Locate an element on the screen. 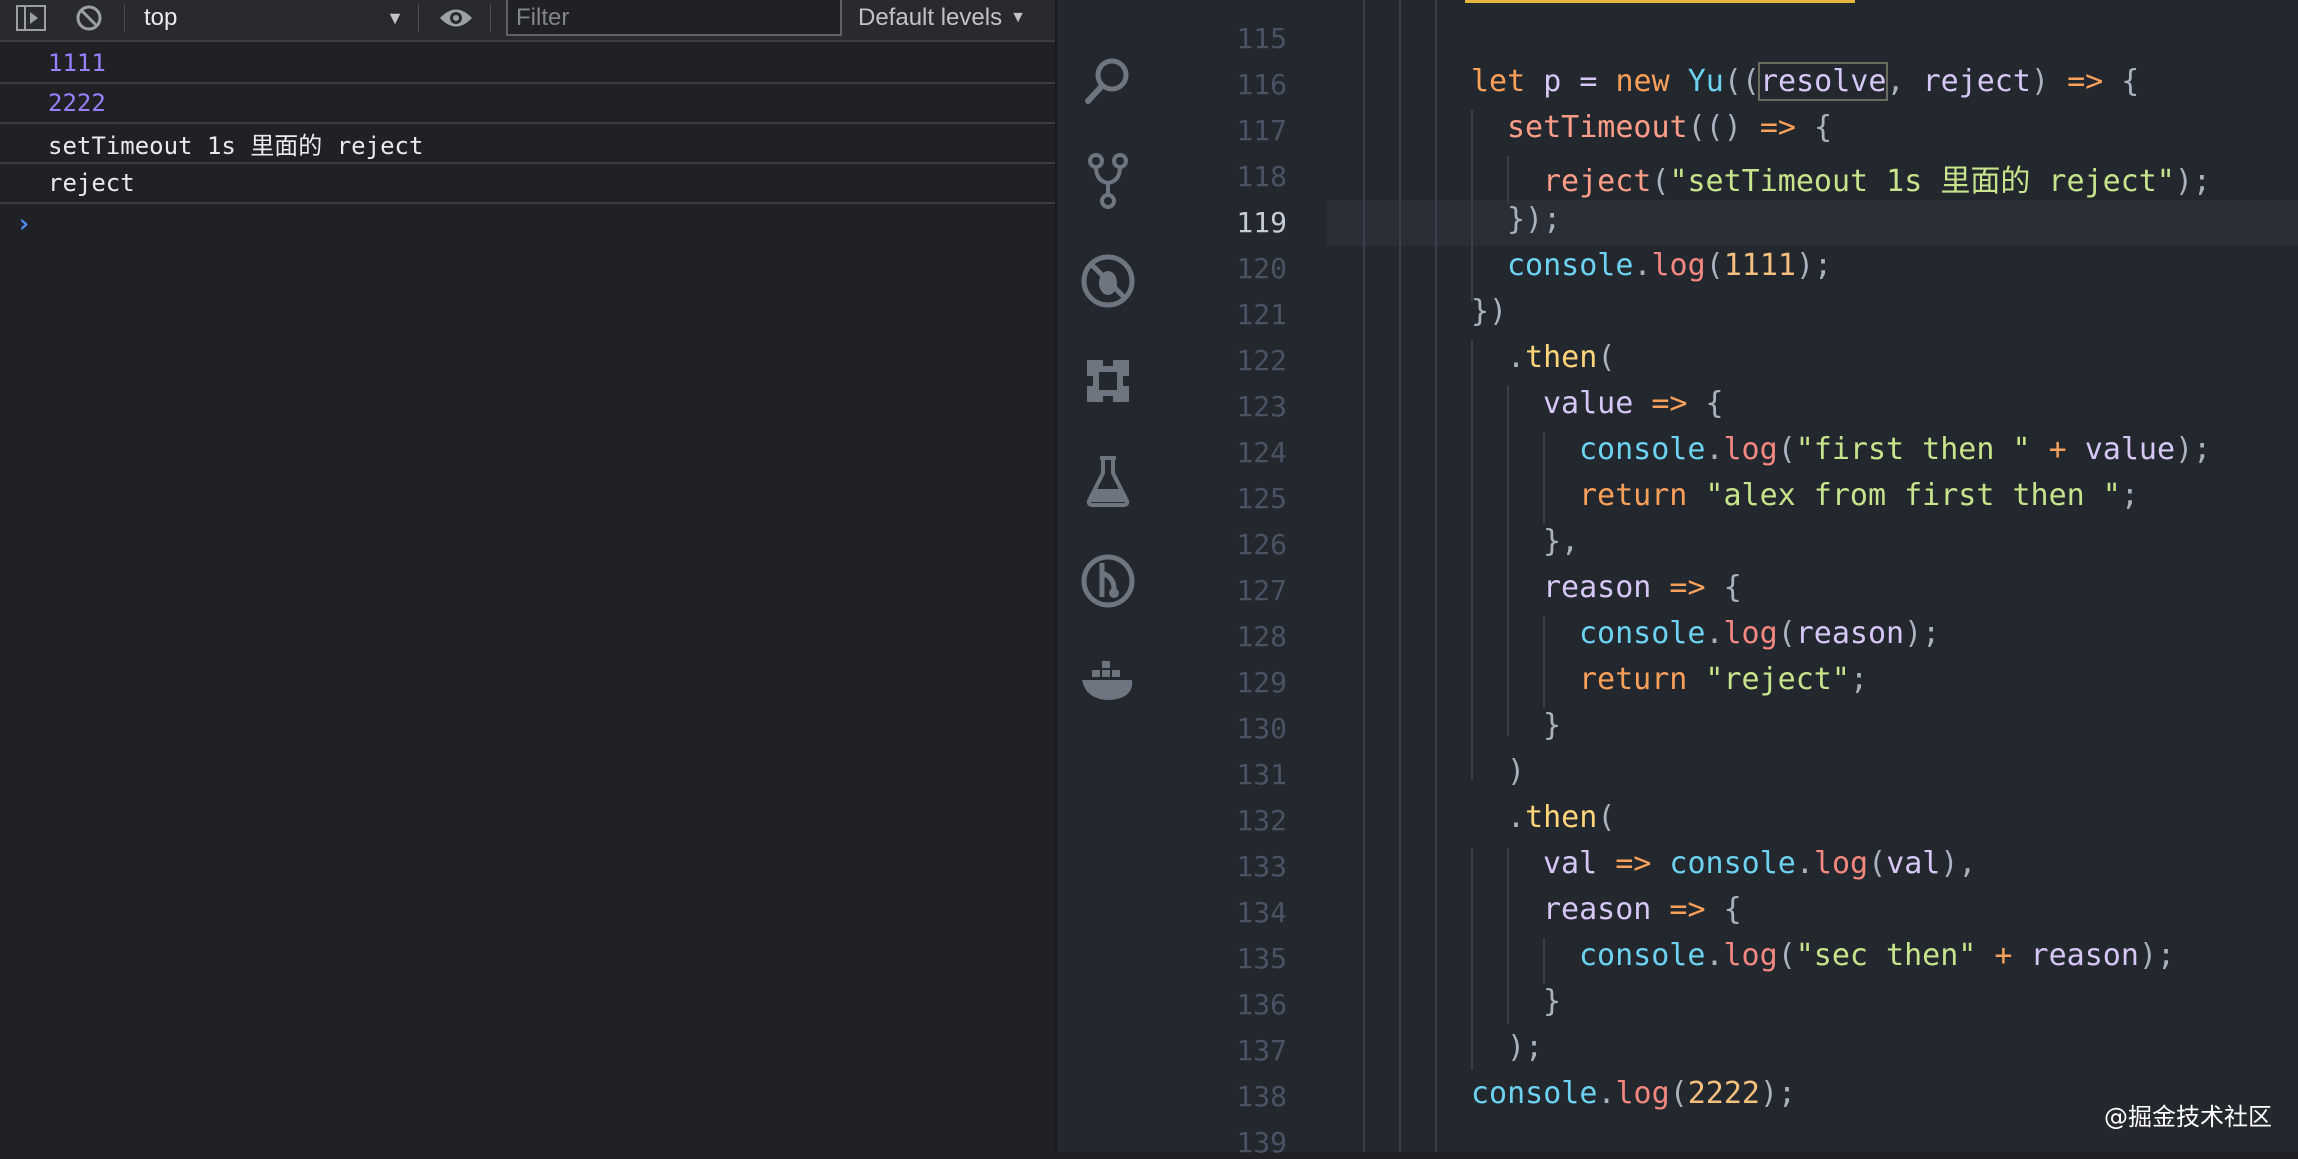 Image resolution: width=2298 pixels, height=1159 pixels. testing-button is located at coordinates (1108, 481).